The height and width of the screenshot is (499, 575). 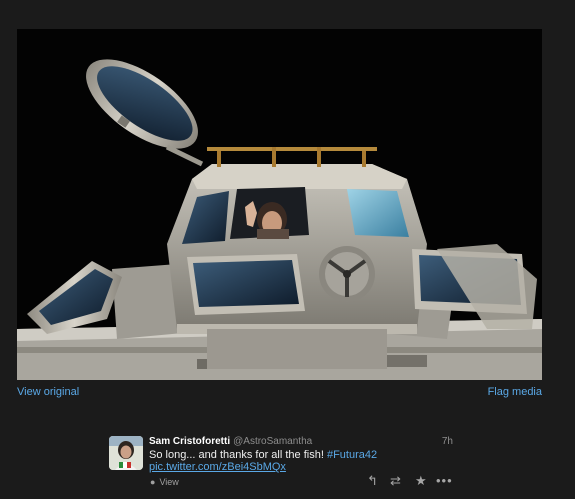 I want to click on media-links-bar: View original Flag media, so click(x=279, y=393).